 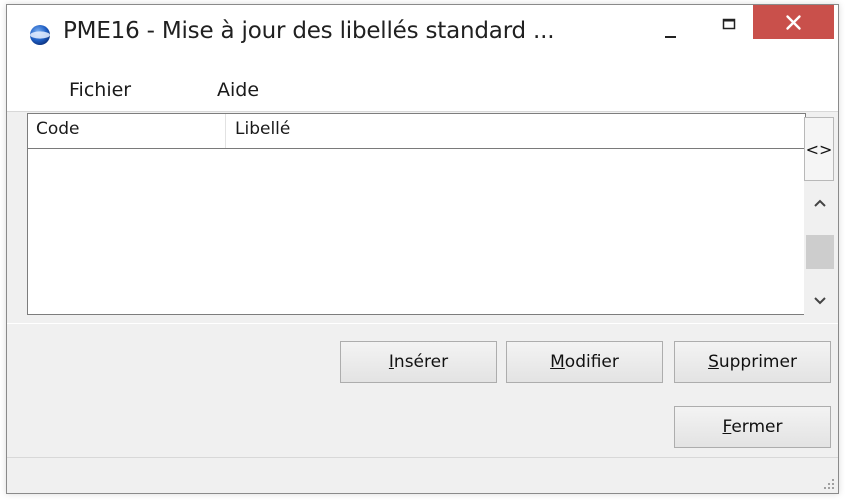 I want to click on divider, so click(x=422, y=323).